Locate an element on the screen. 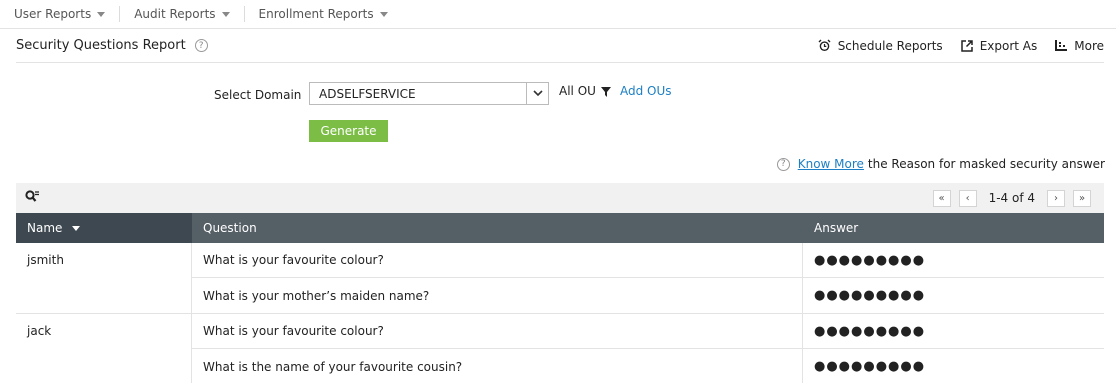 This screenshot has width=1116, height=383. nav-label: User Reports is located at coordinates (53, 14).